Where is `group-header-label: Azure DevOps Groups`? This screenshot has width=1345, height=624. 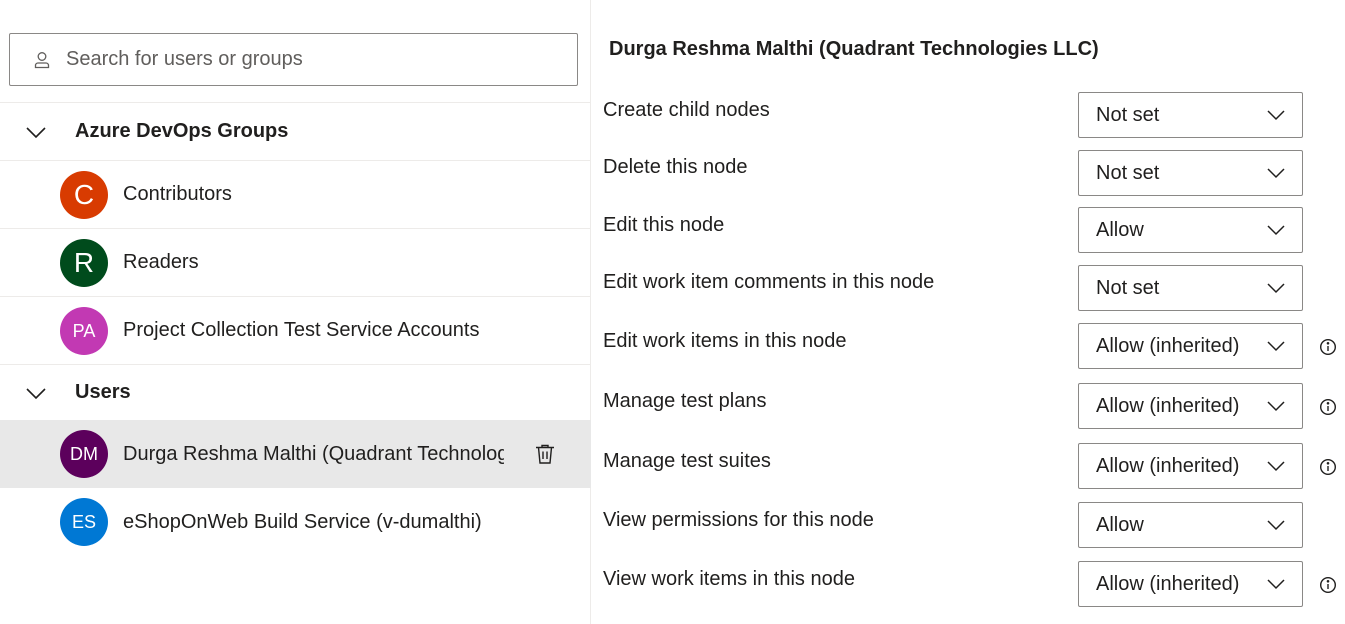 group-header-label: Azure DevOps Groups is located at coordinates (182, 131).